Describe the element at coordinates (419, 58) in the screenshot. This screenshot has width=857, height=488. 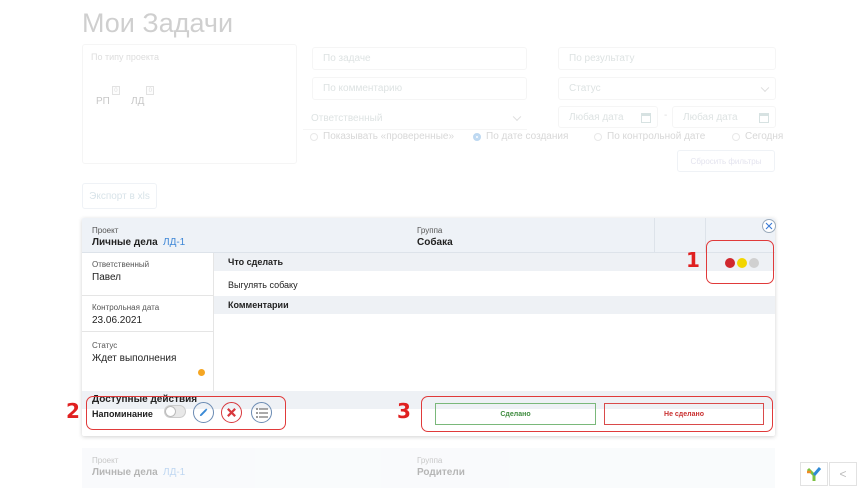
I see `task-search-input: По задаче` at that location.